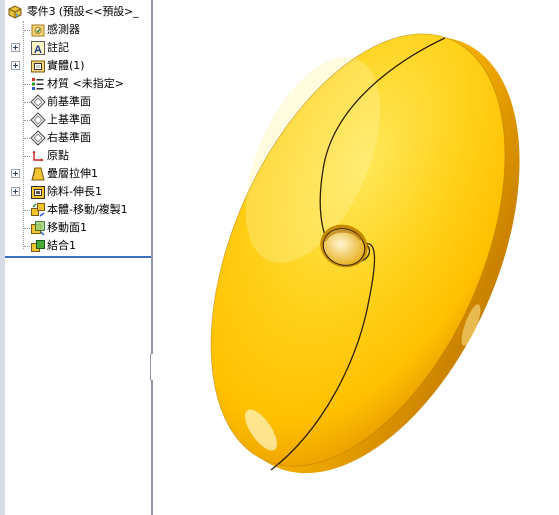 The width and height of the screenshot is (559, 515). Describe the element at coordinates (87, 209) in the screenshot. I see `move-copy-body-label: 本體-移動/複製1` at that location.